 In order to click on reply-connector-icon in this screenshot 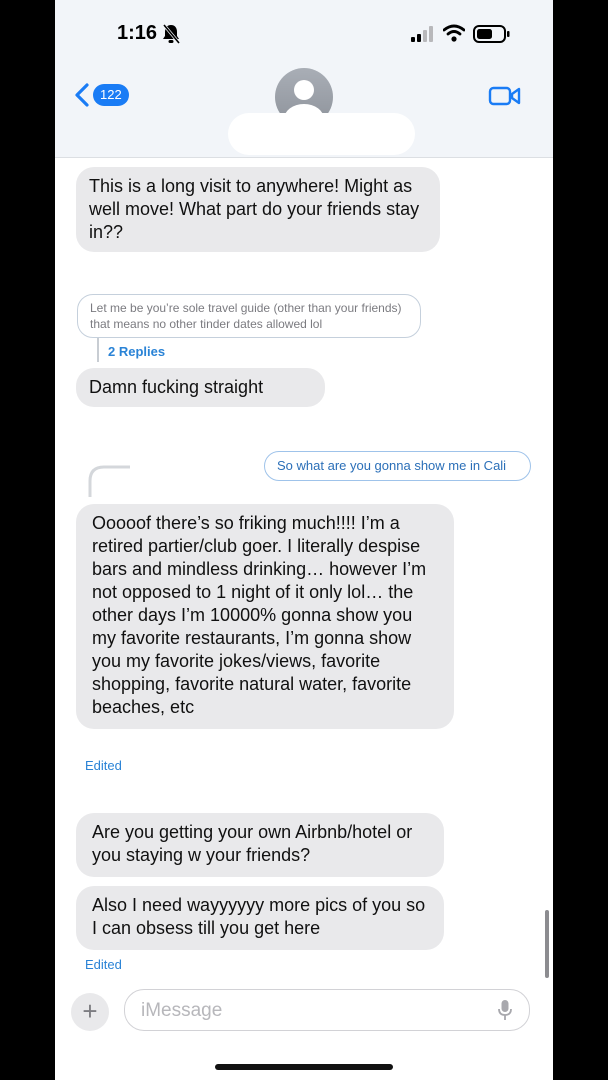, I will do `click(109, 481)`.